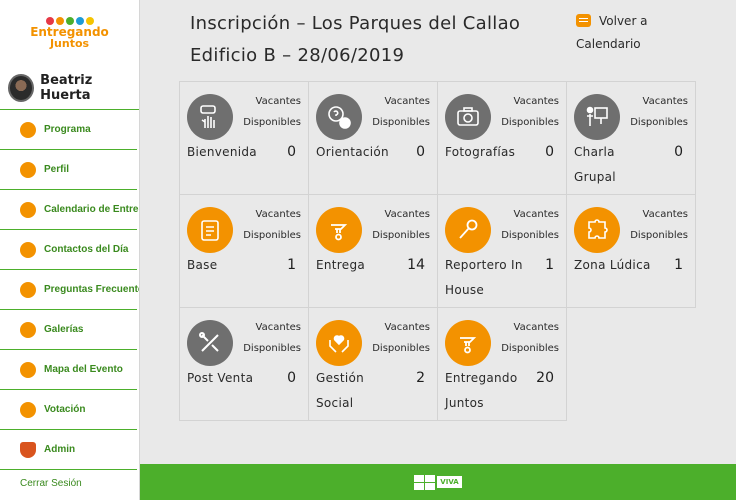  I want to click on viva-logo: VIVA, so click(438, 482).